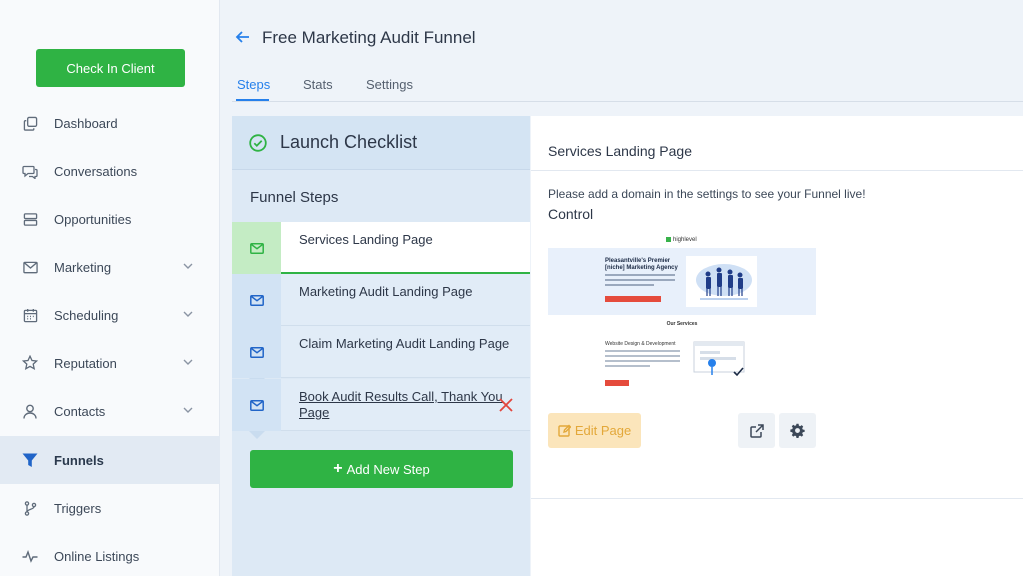 The width and height of the screenshot is (1023, 576). What do you see at coordinates (381, 252) in the screenshot?
I see `funnel-step: Services Landing Page` at bounding box center [381, 252].